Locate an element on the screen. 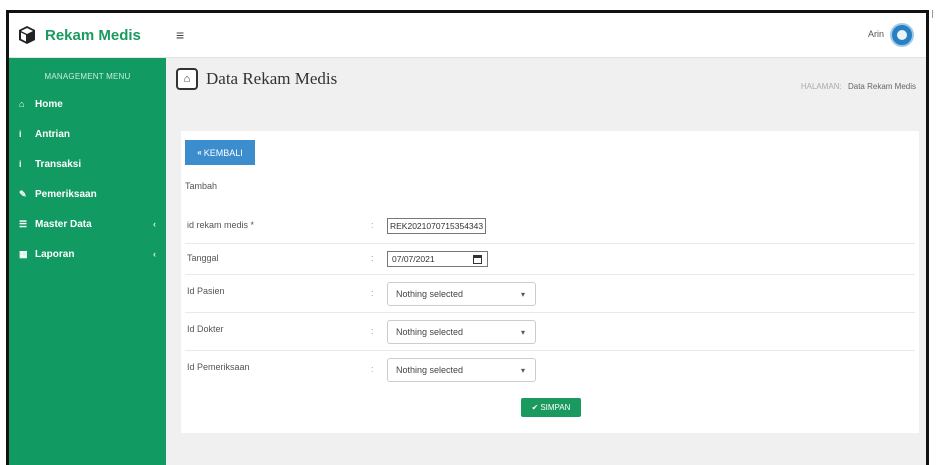  field-label: Id Pemeriksaan is located at coordinates (218, 367).